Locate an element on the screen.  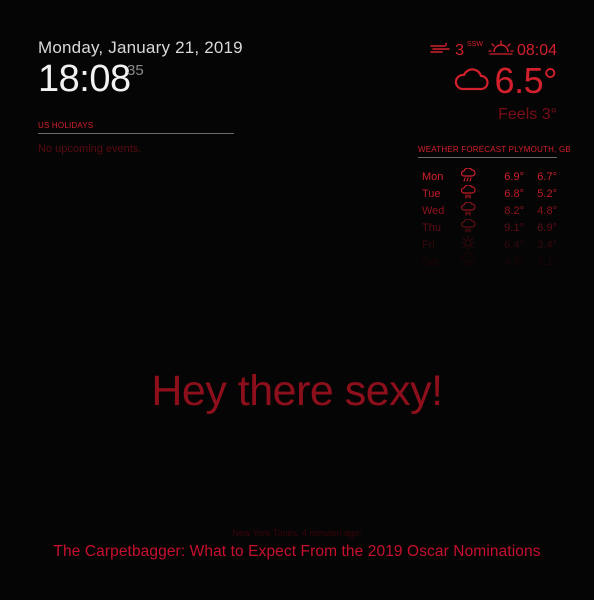
sunset-icon is located at coordinates (501, 50).